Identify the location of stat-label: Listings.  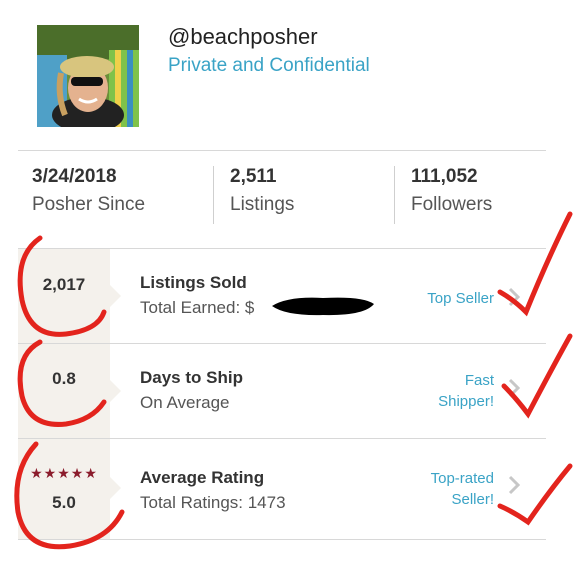
(262, 204).